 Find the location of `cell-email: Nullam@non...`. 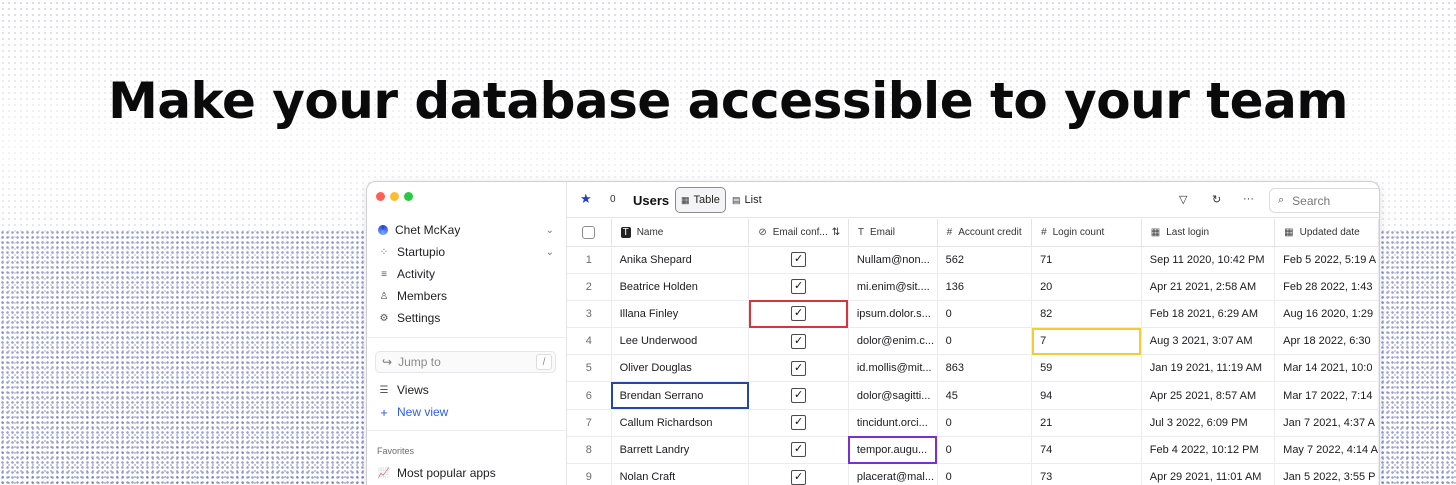

cell-email: Nullam@non... is located at coordinates (893, 260).